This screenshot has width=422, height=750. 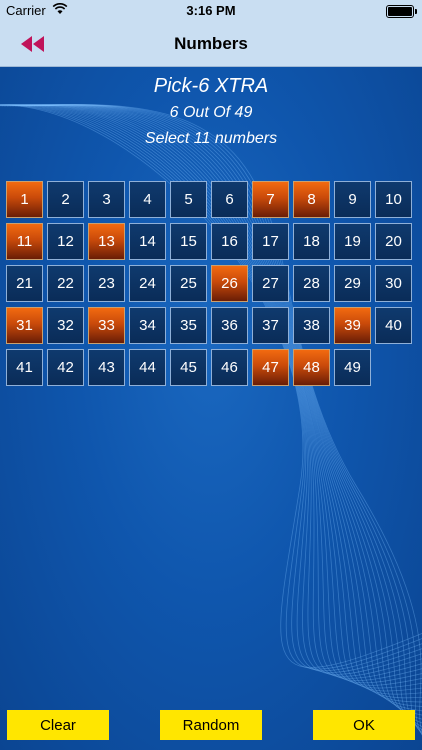 What do you see at coordinates (352, 241) in the screenshot?
I see `number-cell-19: 19` at bounding box center [352, 241].